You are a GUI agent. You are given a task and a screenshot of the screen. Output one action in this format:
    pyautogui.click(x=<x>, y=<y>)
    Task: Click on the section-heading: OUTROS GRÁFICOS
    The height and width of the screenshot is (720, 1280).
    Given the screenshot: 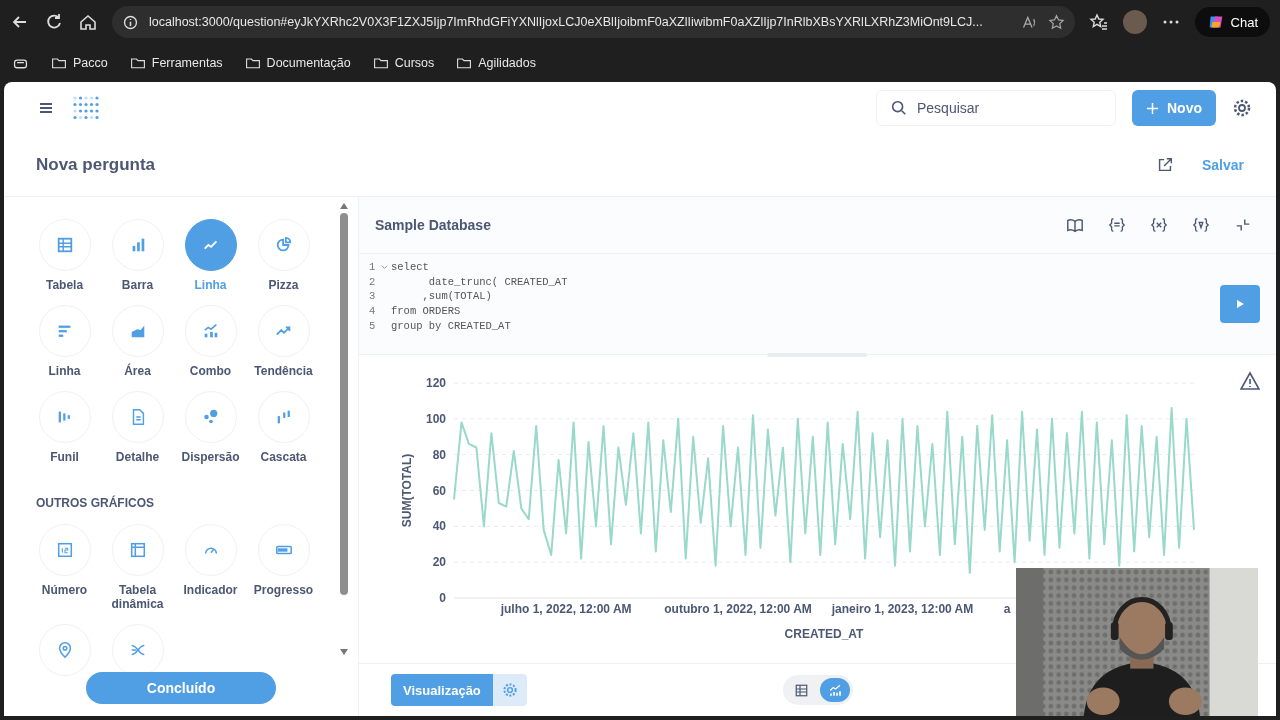 What is the action you would take?
    pyautogui.click(x=95, y=503)
    